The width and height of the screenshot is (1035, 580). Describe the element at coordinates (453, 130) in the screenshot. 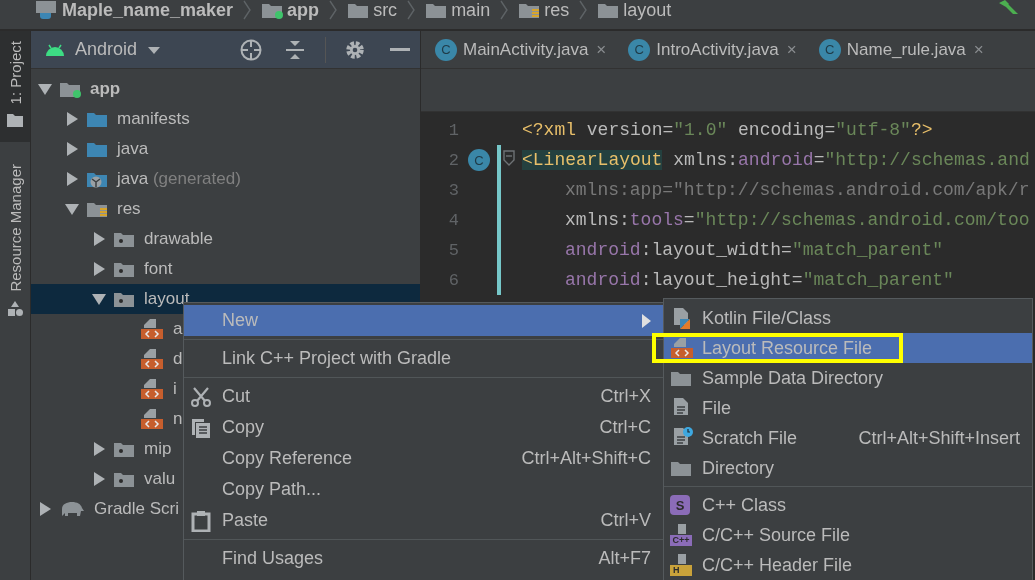

I see `line-number: 1` at that location.